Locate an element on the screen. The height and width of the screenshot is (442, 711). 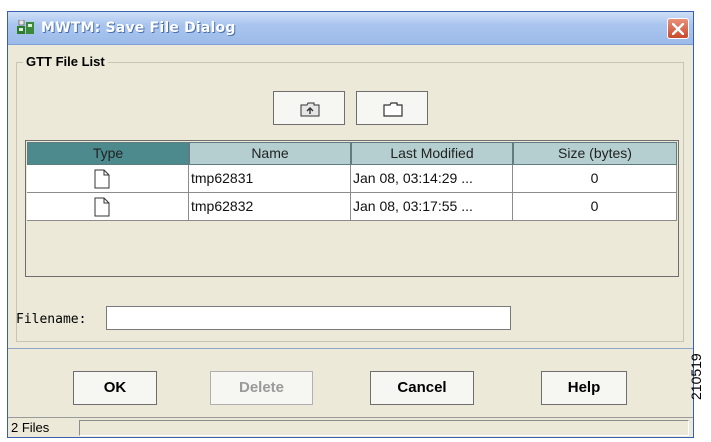
status-bar: 2 Files is located at coordinates (350, 427).